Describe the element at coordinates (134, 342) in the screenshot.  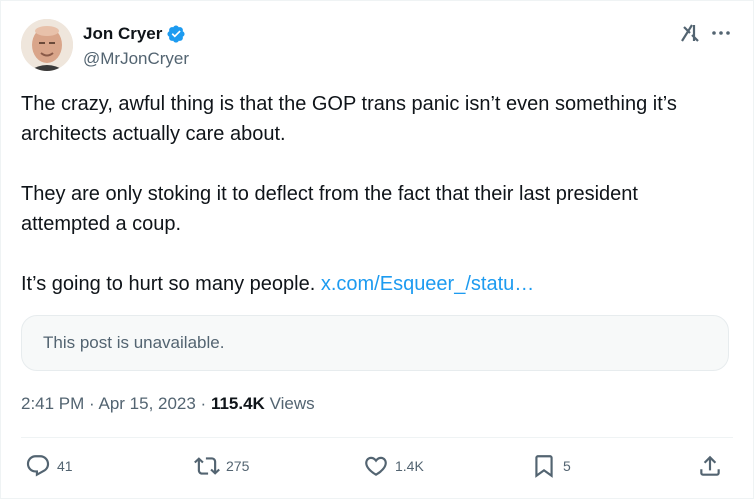
I see `unavailable-post-text: This post is unavailable.` at that location.